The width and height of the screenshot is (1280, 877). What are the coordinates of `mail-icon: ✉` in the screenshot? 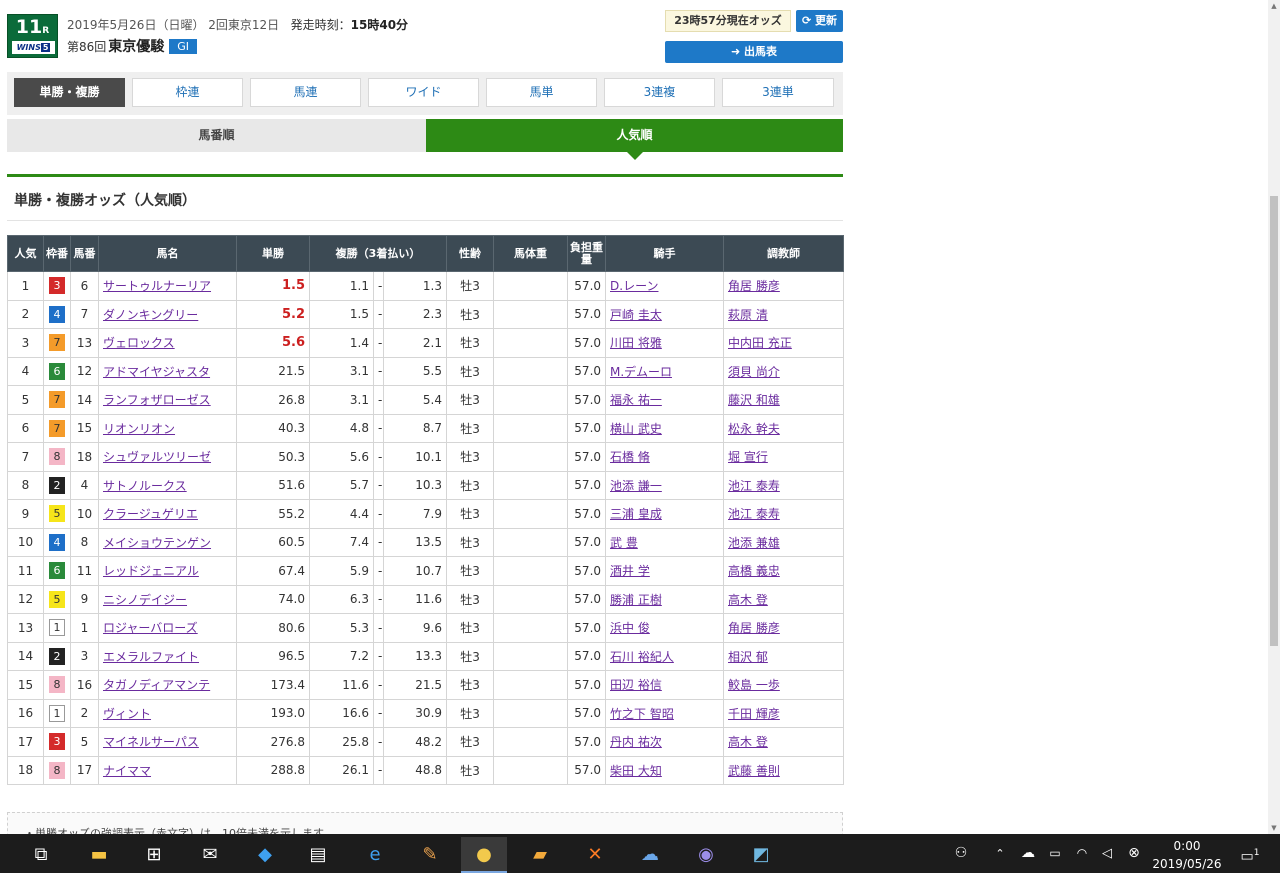 It's located at (210, 855).